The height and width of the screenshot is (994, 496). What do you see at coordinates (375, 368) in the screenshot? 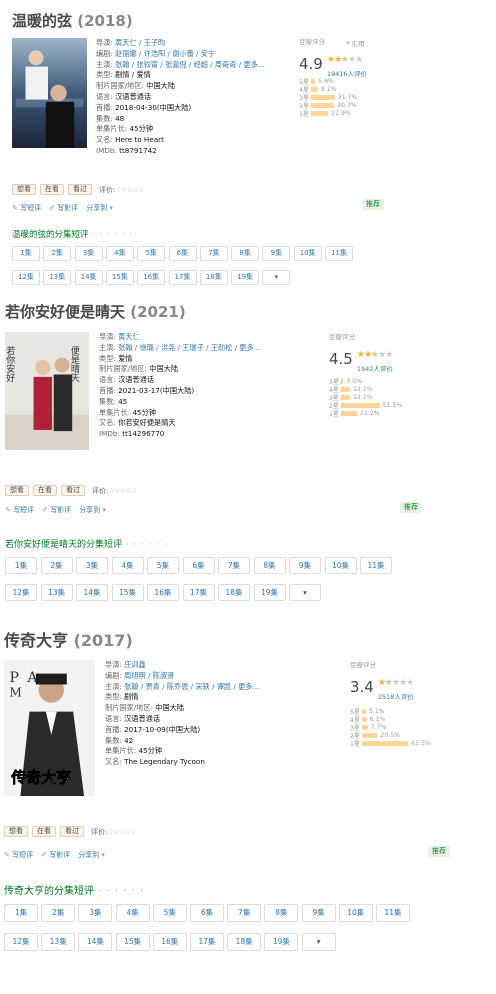
I see `rating-count: 1942人评价` at bounding box center [375, 368].